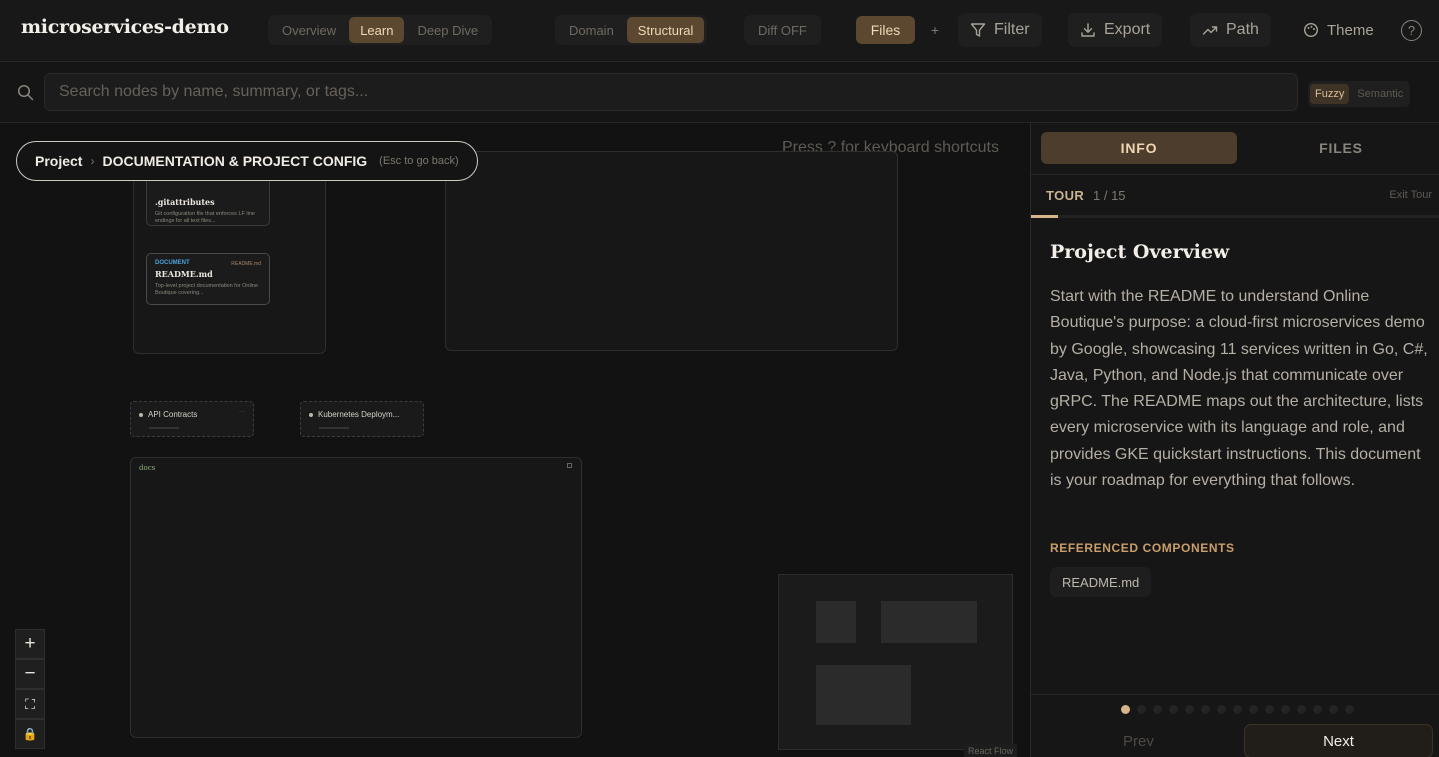 The image size is (1439, 757). I want to click on breadcrumb-hint: (Esc to go back), so click(419, 161).